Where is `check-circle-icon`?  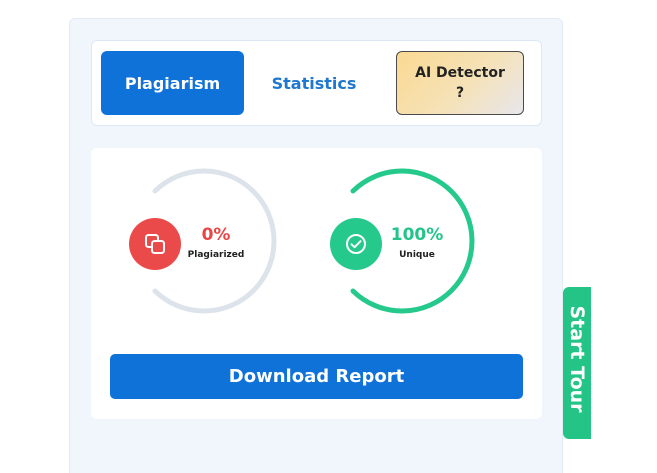
check-circle-icon is located at coordinates (356, 244).